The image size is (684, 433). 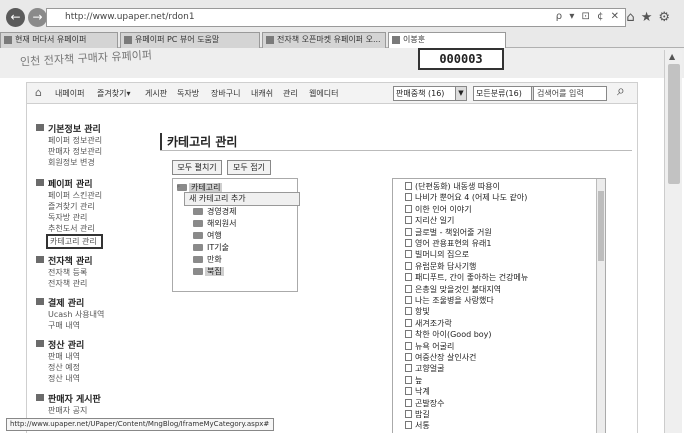 I want to click on tab-2: 유페이퍼 PC 뷰어 도움말, so click(x=190, y=40).